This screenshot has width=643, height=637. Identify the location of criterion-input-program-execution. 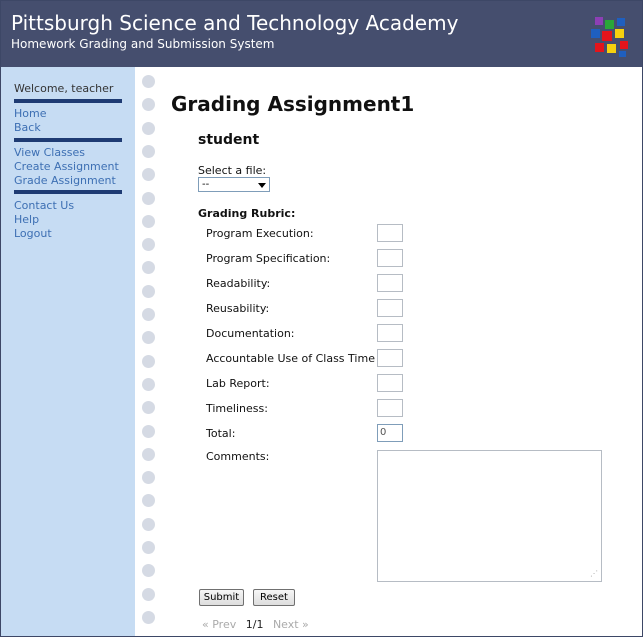
(390, 233).